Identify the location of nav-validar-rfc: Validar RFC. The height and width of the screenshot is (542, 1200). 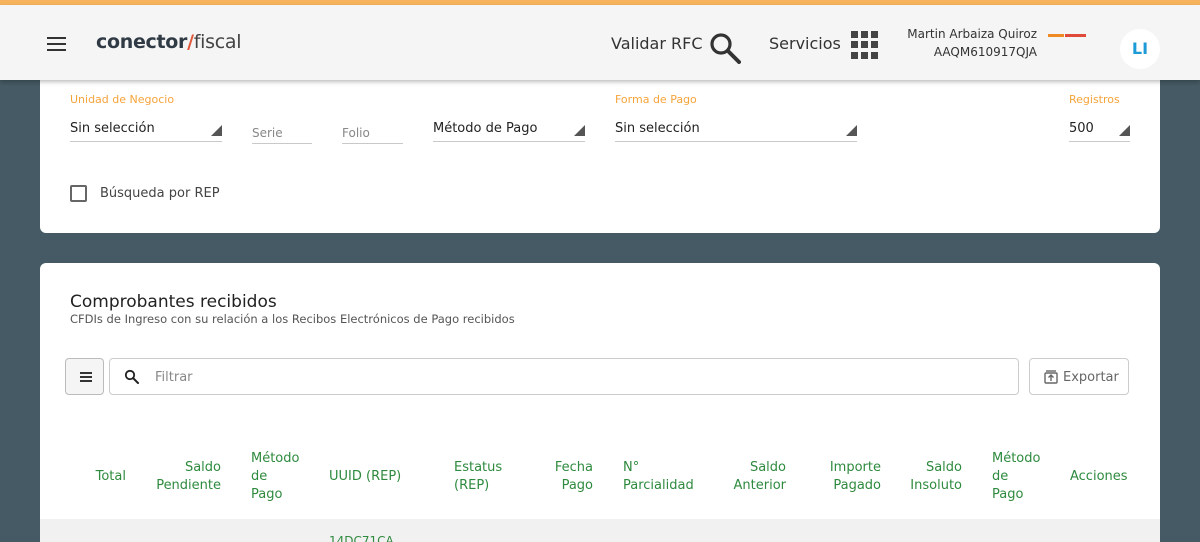
(657, 43).